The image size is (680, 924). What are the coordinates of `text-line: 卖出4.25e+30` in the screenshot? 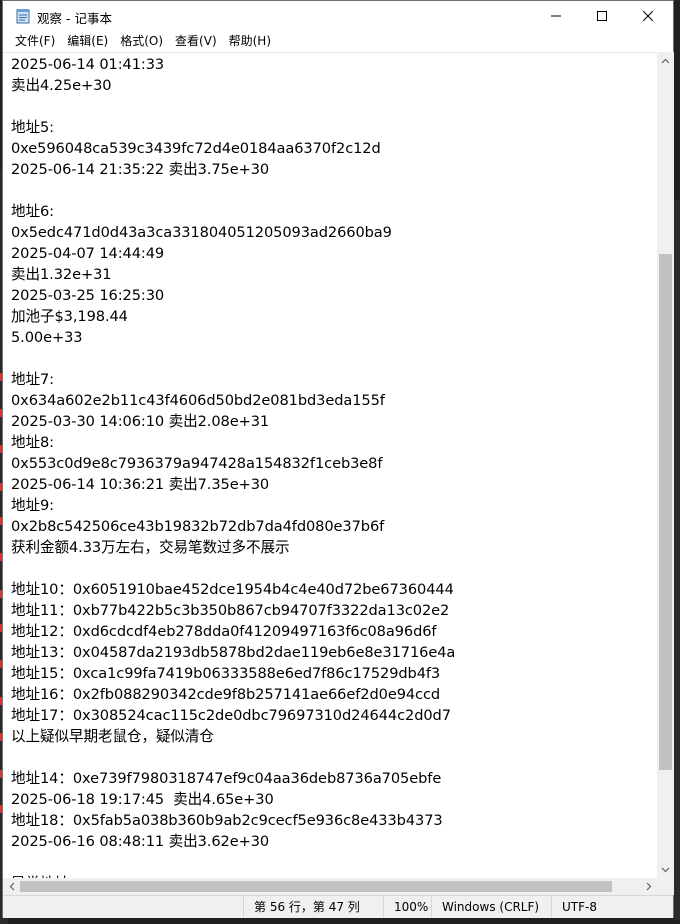 It's located at (61, 85).